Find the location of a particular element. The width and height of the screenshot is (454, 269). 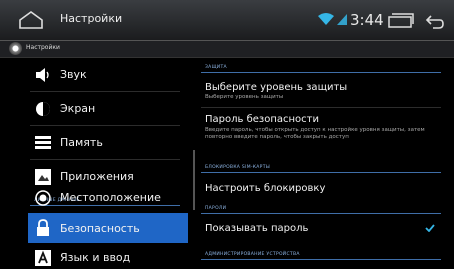

speaker-icon is located at coordinates (42, 75).